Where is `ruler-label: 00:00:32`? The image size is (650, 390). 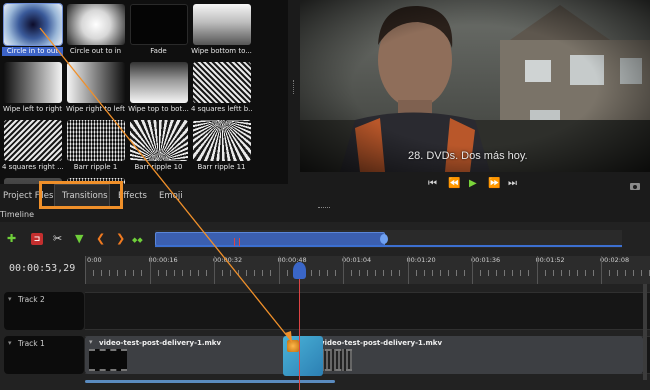 ruler-label: 00:00:32 is located at coordinates (228, 260).